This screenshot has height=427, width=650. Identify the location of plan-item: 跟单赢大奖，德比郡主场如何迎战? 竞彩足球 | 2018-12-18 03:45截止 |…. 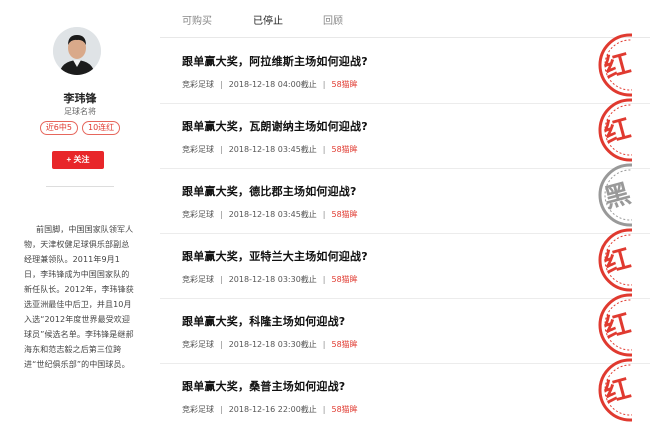
(405, 198).